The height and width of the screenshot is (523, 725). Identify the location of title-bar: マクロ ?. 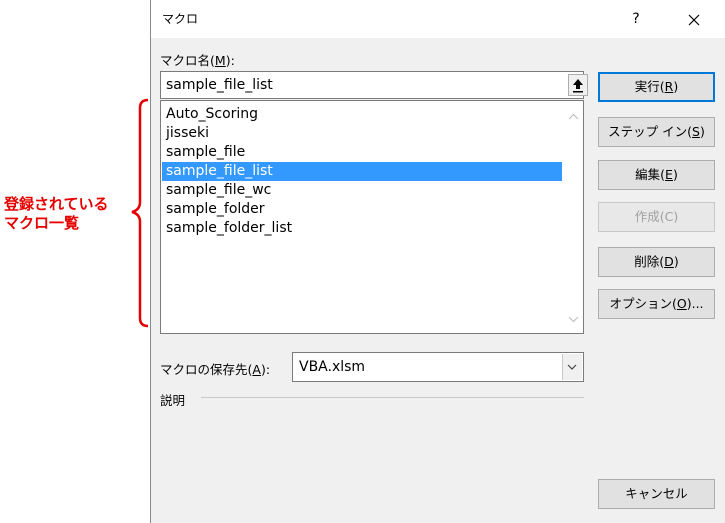
(438, 19).